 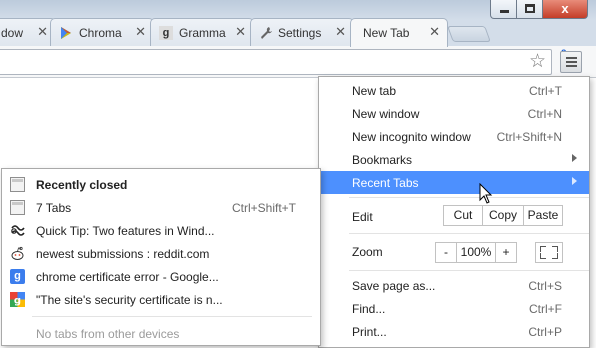 I want to click on play-store-icon, so click(x=66, y=33).